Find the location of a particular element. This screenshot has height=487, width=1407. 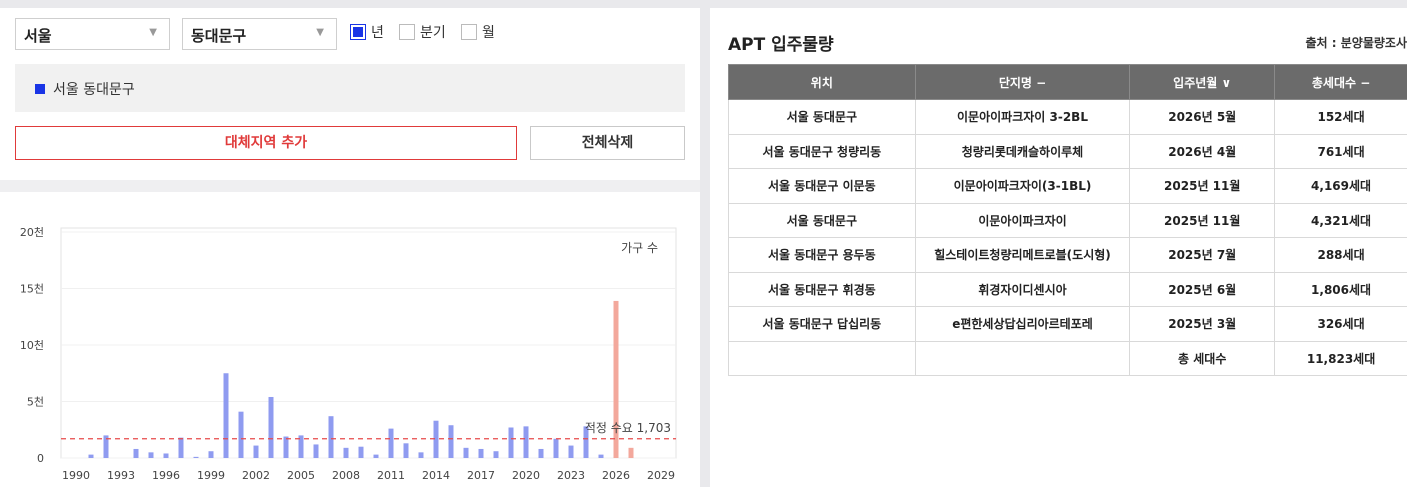

bar-2027 is located at coordinates (631, 452).